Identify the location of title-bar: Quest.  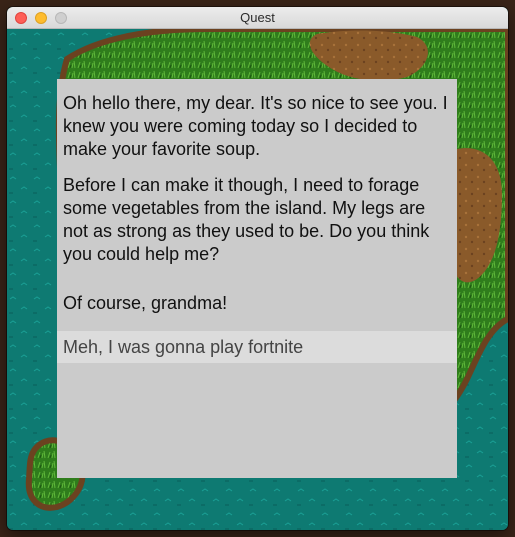
(257, 18).